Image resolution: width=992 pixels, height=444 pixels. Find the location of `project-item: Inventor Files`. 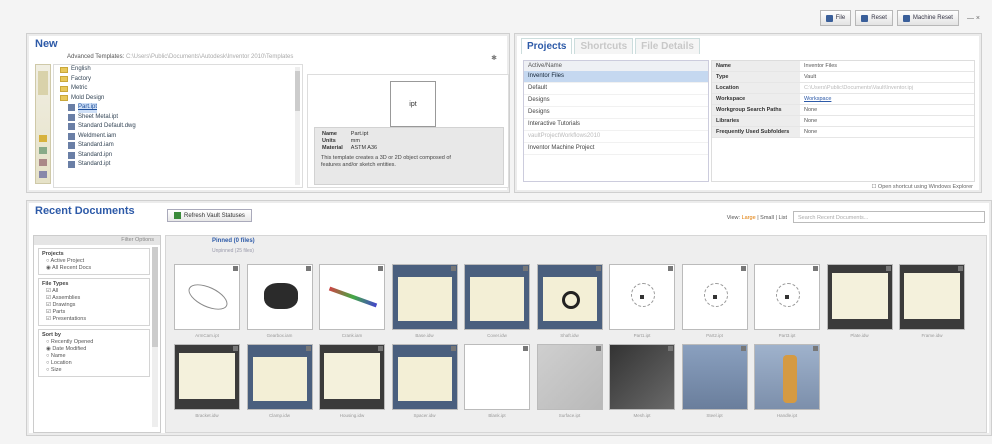

project-item: Inventor Files is located at coordinates (616, 77).